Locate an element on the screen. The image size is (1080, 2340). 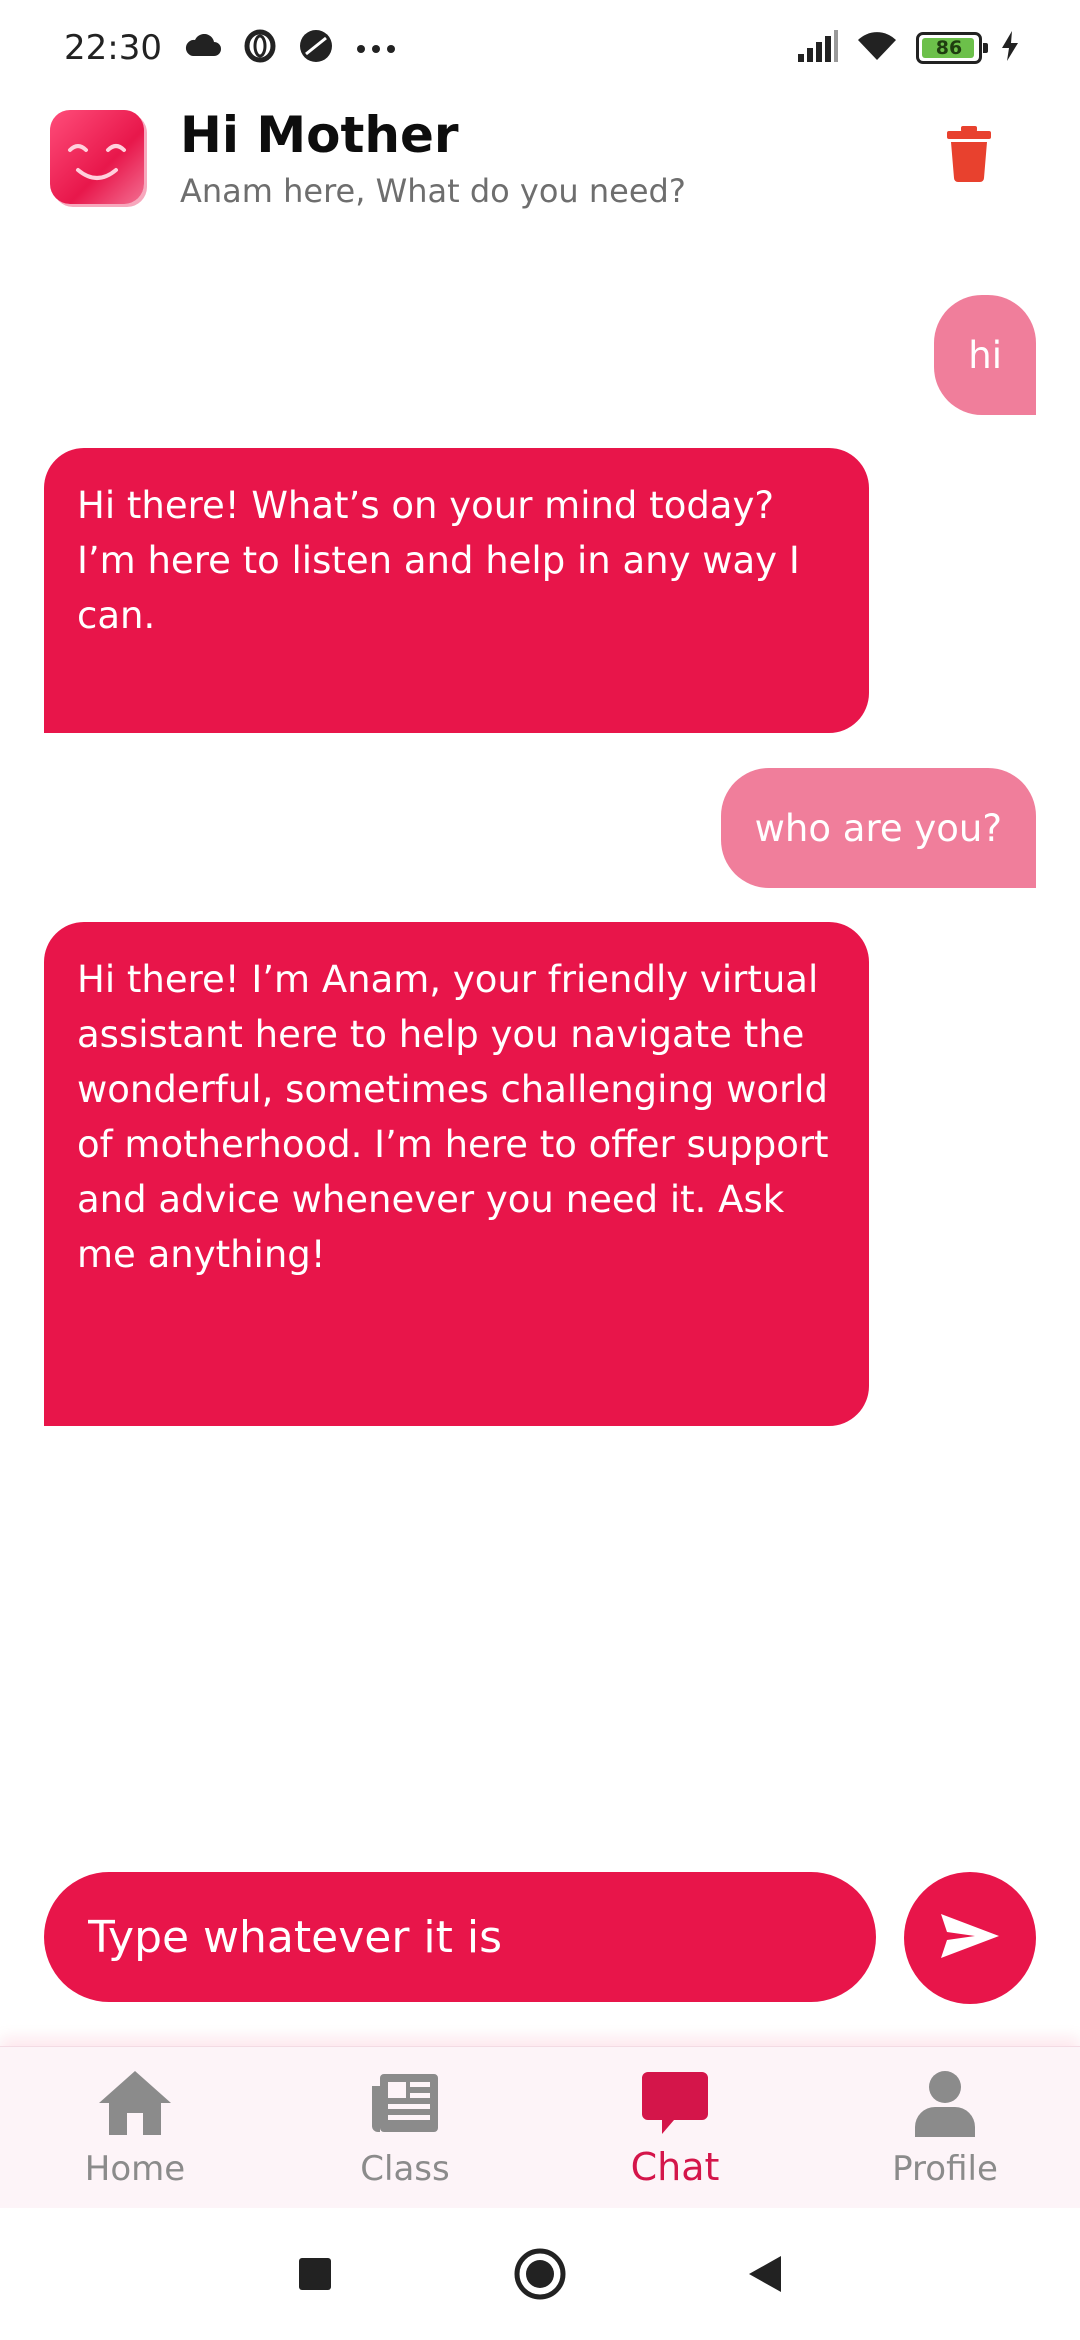
circle-home-icon is located at coordinates (540, 2276).